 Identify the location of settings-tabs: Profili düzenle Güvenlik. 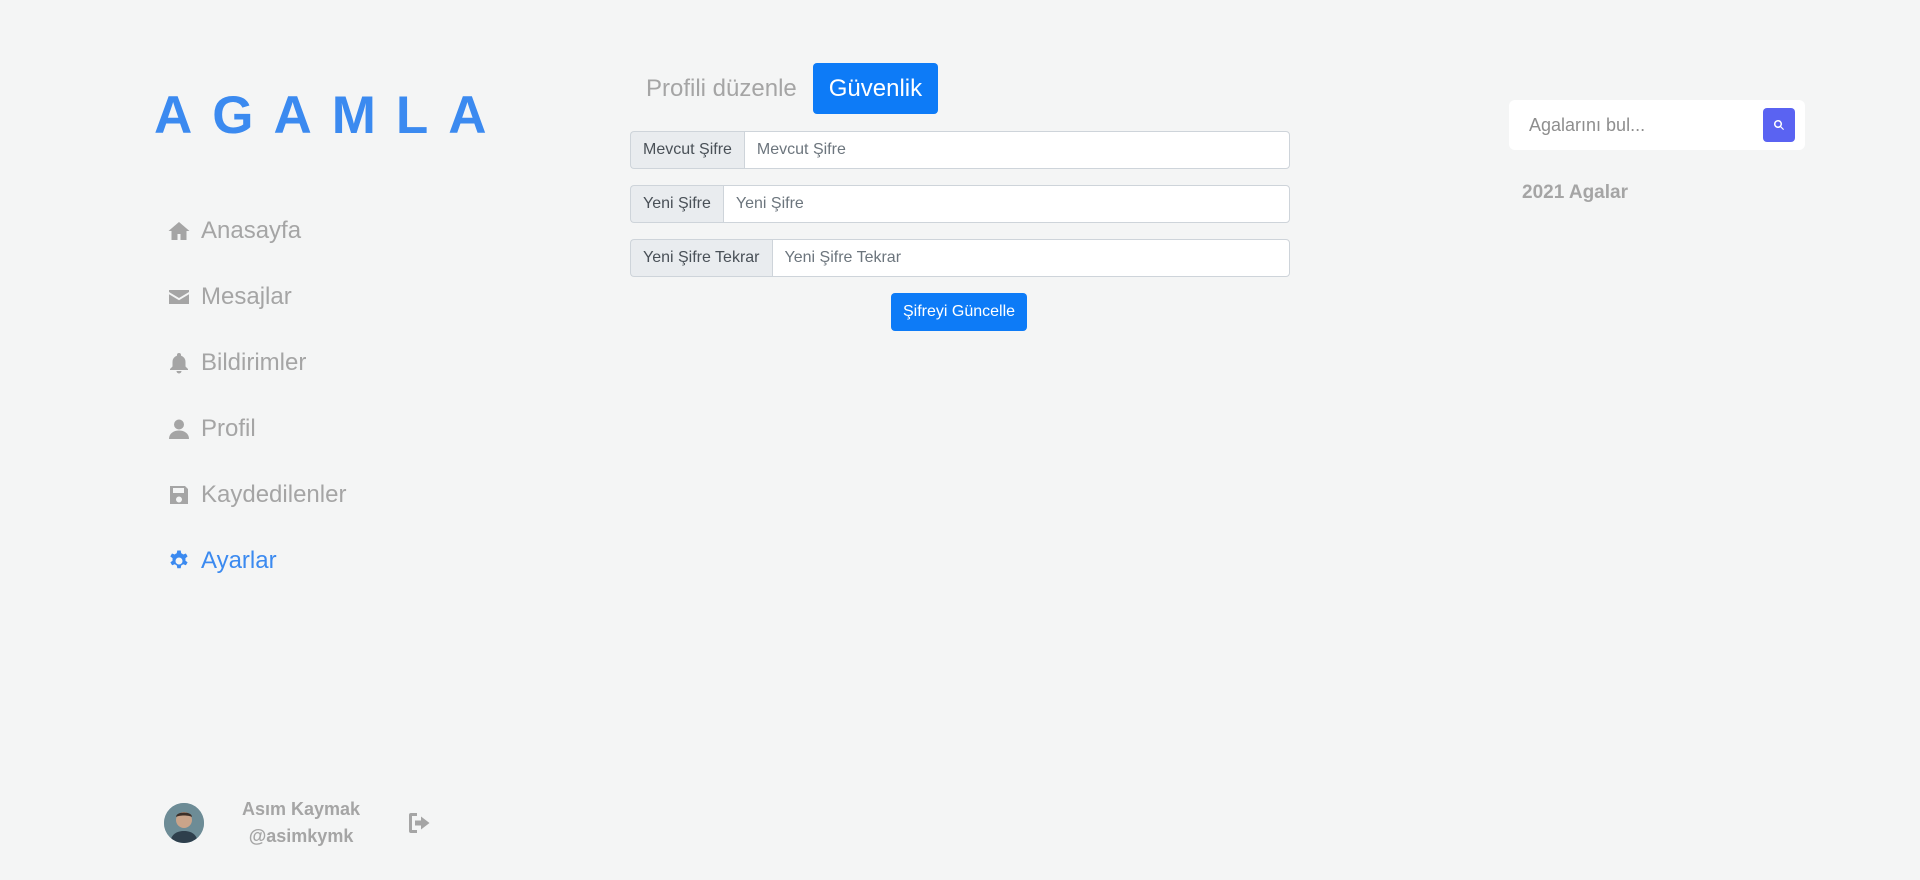
(784, 88).